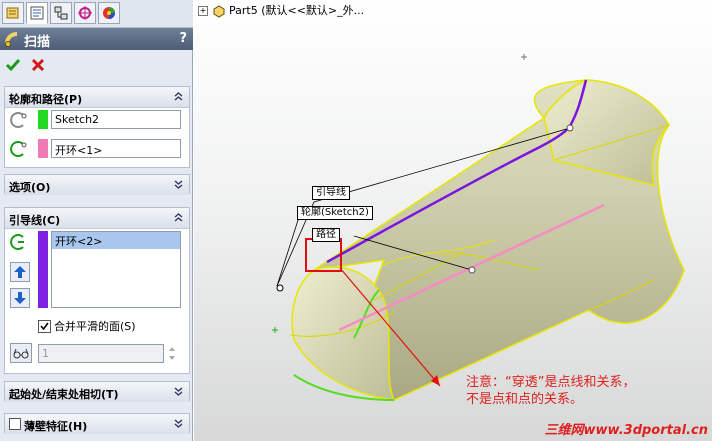  Describe the element at coordinates (172, 353) in the screenshot. I see `spinner-arrows-icon` at that location.